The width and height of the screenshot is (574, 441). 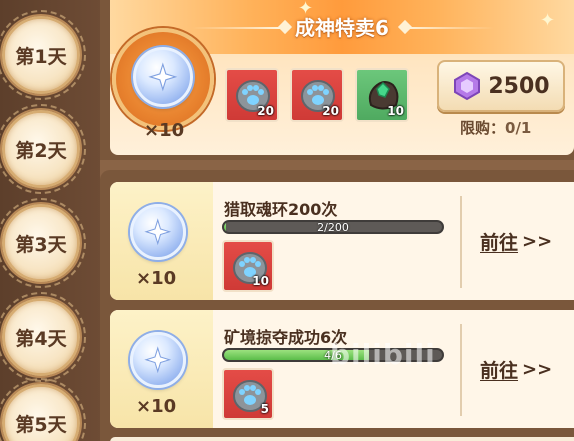 I want to click on day-tab-3: 第3天, so click(x=43, y=243).